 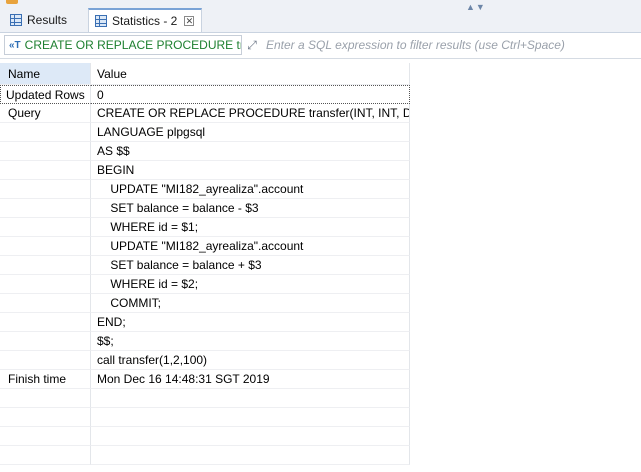 What do you see at coordinates (250, 74) in the screenshot?
I see `column-header-value: Value` at bounding box center [250, 74].